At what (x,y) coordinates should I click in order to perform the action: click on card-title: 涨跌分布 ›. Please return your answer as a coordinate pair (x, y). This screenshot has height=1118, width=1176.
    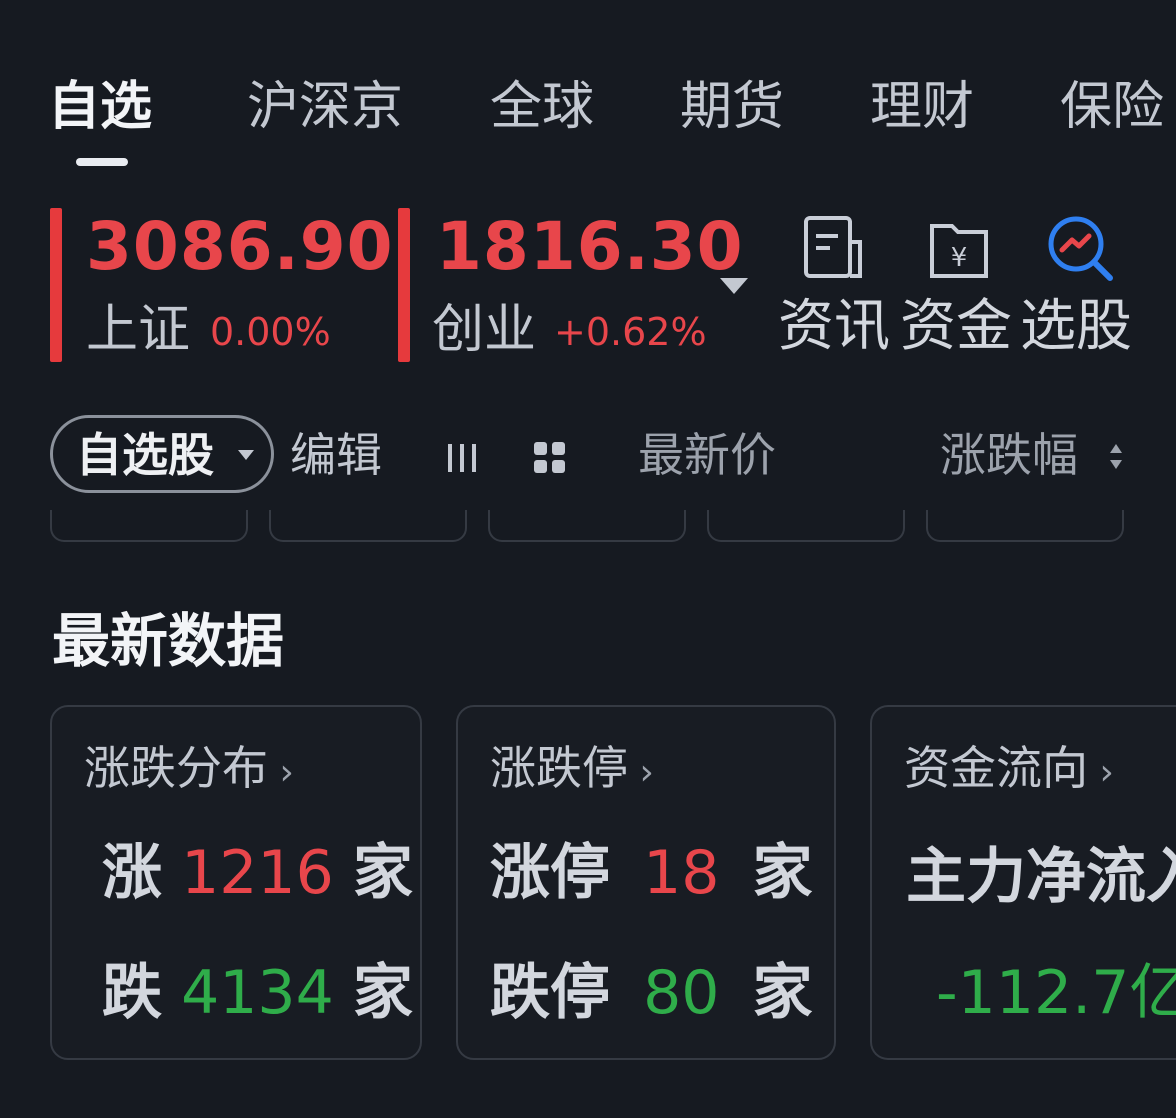
    Looking at the image, I should click on (189, 770).